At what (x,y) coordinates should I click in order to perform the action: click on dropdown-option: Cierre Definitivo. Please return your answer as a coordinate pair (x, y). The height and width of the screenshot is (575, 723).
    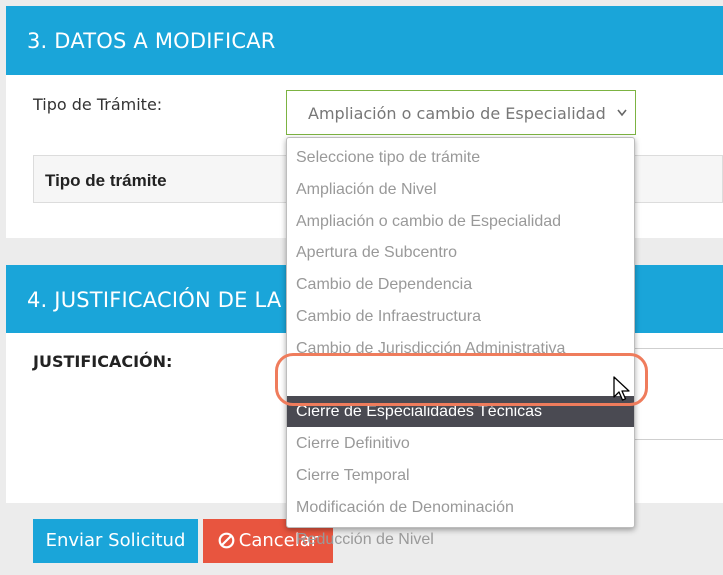
    Looking at the image, I should click on (460, 443).